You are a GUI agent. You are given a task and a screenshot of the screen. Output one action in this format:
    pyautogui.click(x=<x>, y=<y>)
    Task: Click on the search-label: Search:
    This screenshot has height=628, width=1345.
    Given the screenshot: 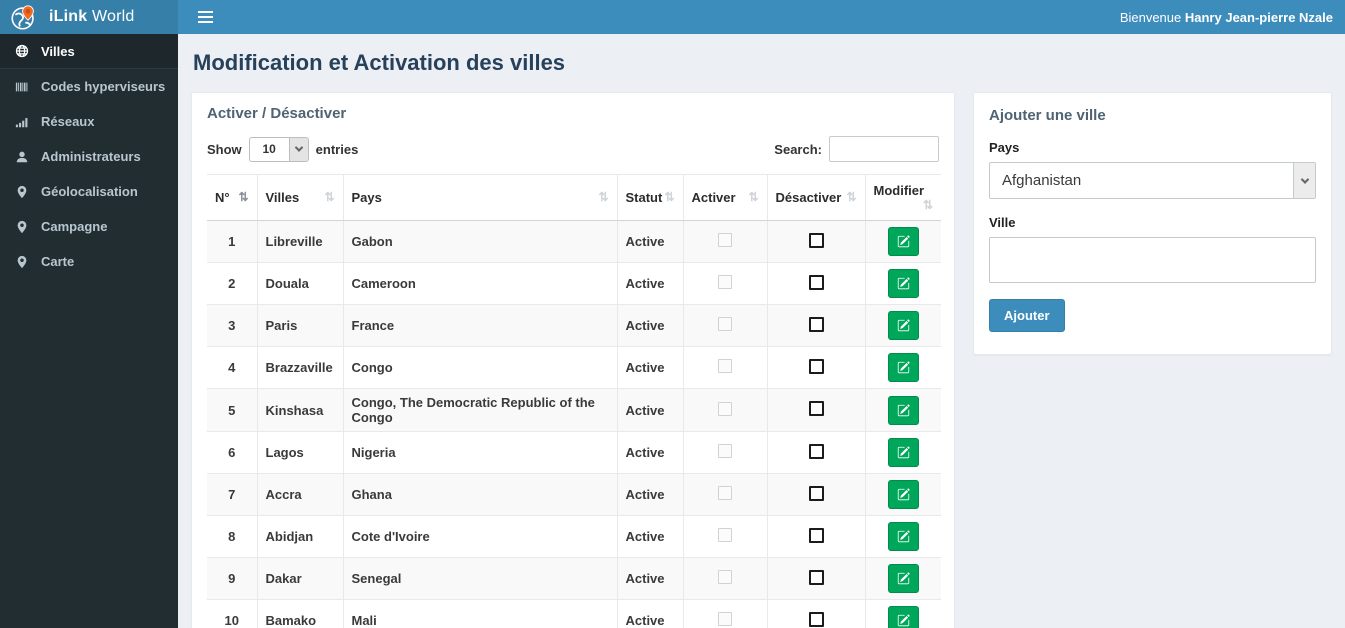 What is the action you would take?
    pyautogui.click(x=798, y=149)
    